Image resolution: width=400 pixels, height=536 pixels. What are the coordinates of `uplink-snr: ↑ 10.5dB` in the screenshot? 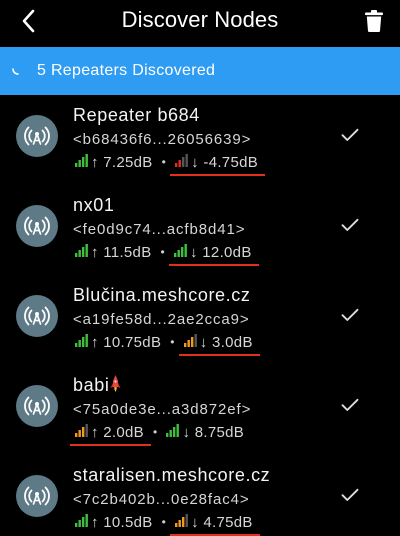 It's located at (114, 522).